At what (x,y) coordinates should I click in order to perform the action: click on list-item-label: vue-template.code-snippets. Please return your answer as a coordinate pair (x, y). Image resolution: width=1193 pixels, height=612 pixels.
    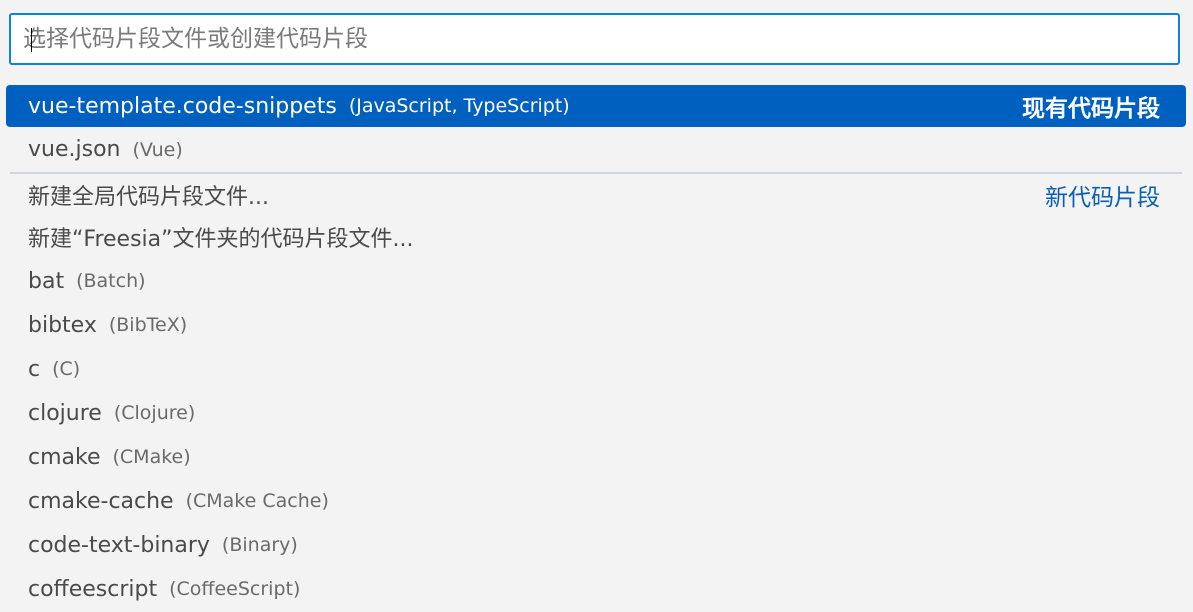
    Looking at the image, I should click on (182, 106).